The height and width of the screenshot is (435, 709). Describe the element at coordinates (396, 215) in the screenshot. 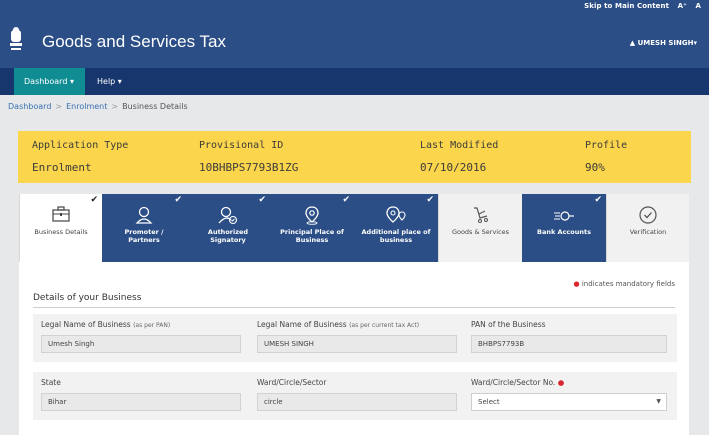

I see `locations-icon` at that location.